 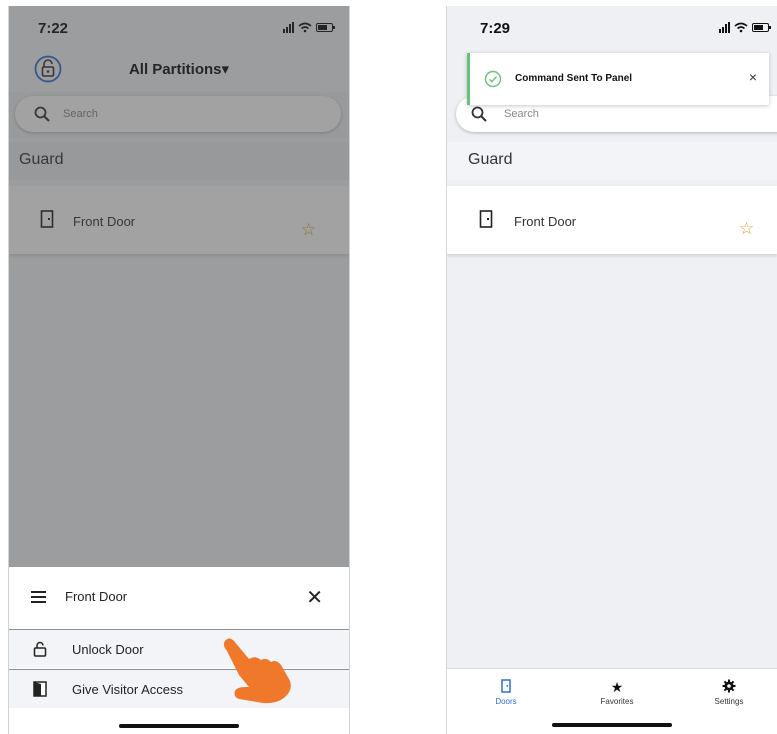 What do you see at coordinates (108, 649) in the screenshot?
I see `unlock-door-label: Unlock Door` at bounding box center [108, 649].